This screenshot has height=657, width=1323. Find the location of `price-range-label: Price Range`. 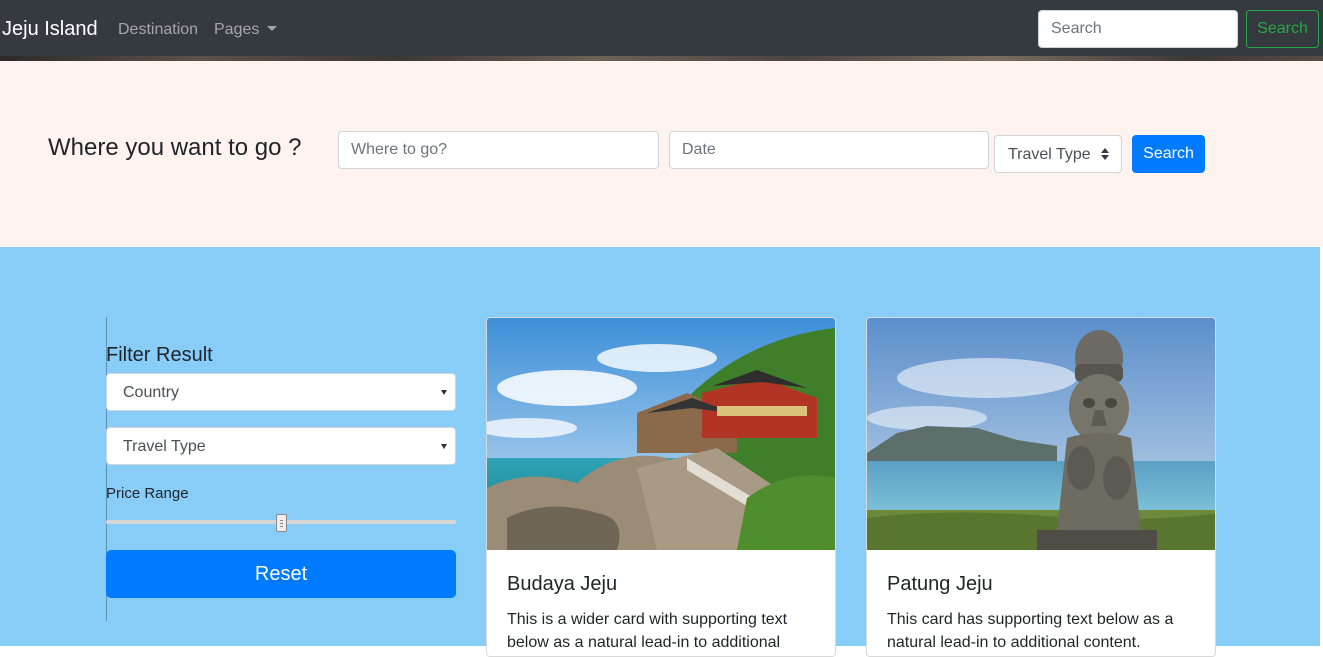

price-range-label: Price Range is located at coordinates (147, 493).